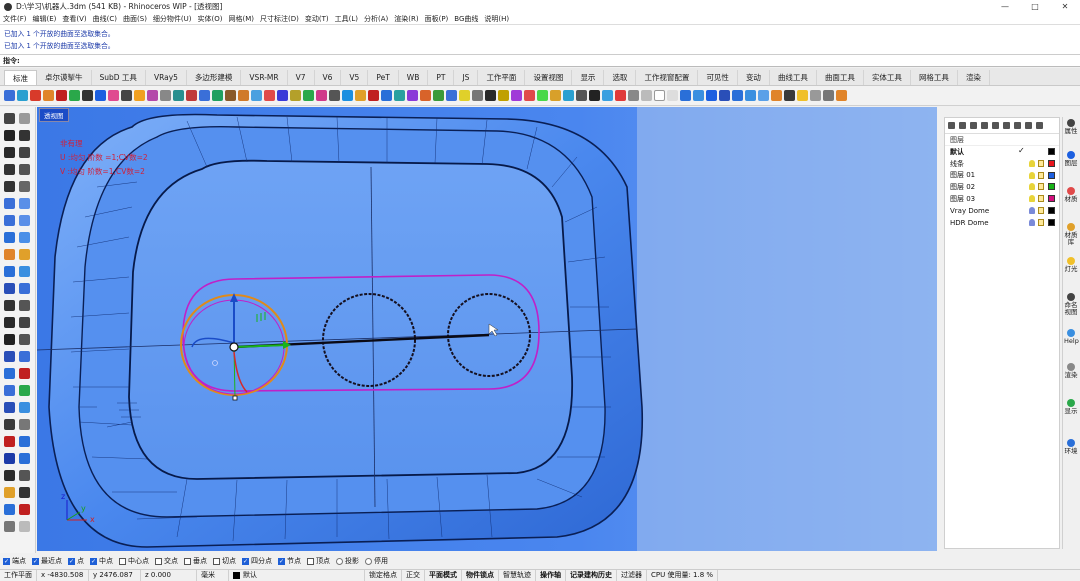 The image size is (1080, 581). What do you see at coordinates (763, 95) in the screenshot?
I see `persp-view-icon` at bounding box center [763, 95].